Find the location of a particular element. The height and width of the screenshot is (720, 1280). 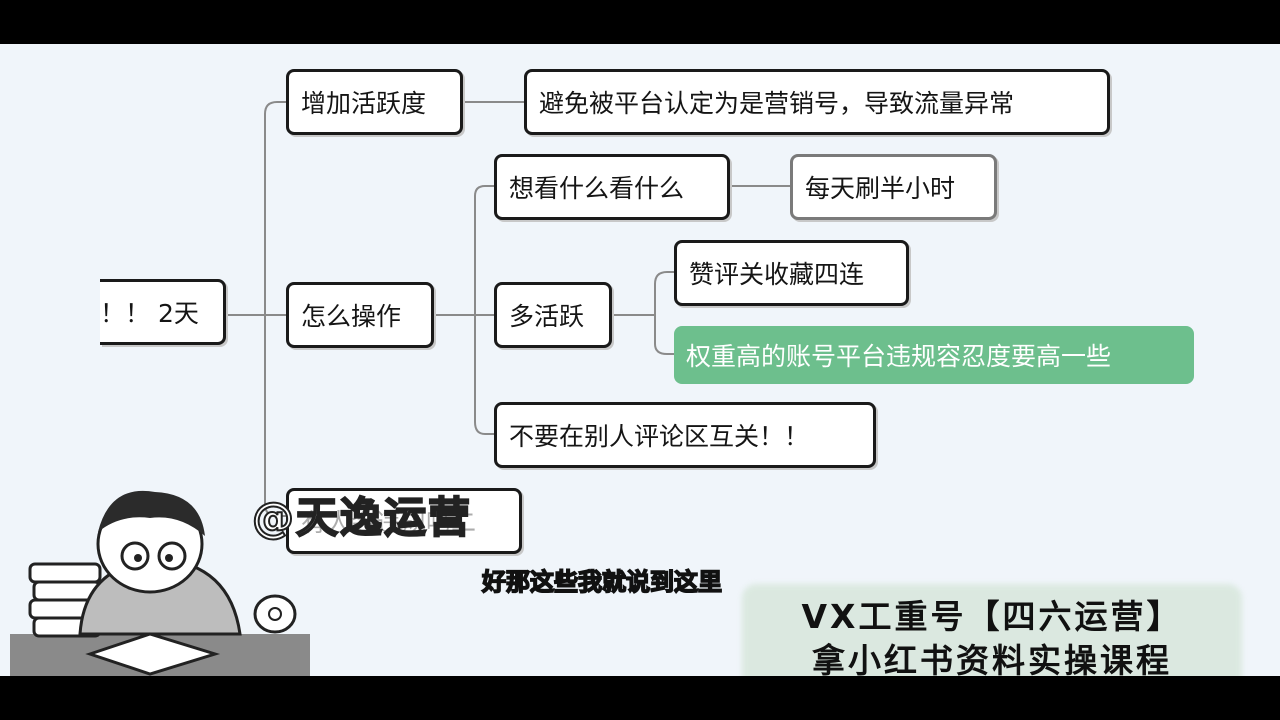

promo-banner: VX工重号【四六运营】 拿小红书资料实操课程 is located at coordinates (992, 630).